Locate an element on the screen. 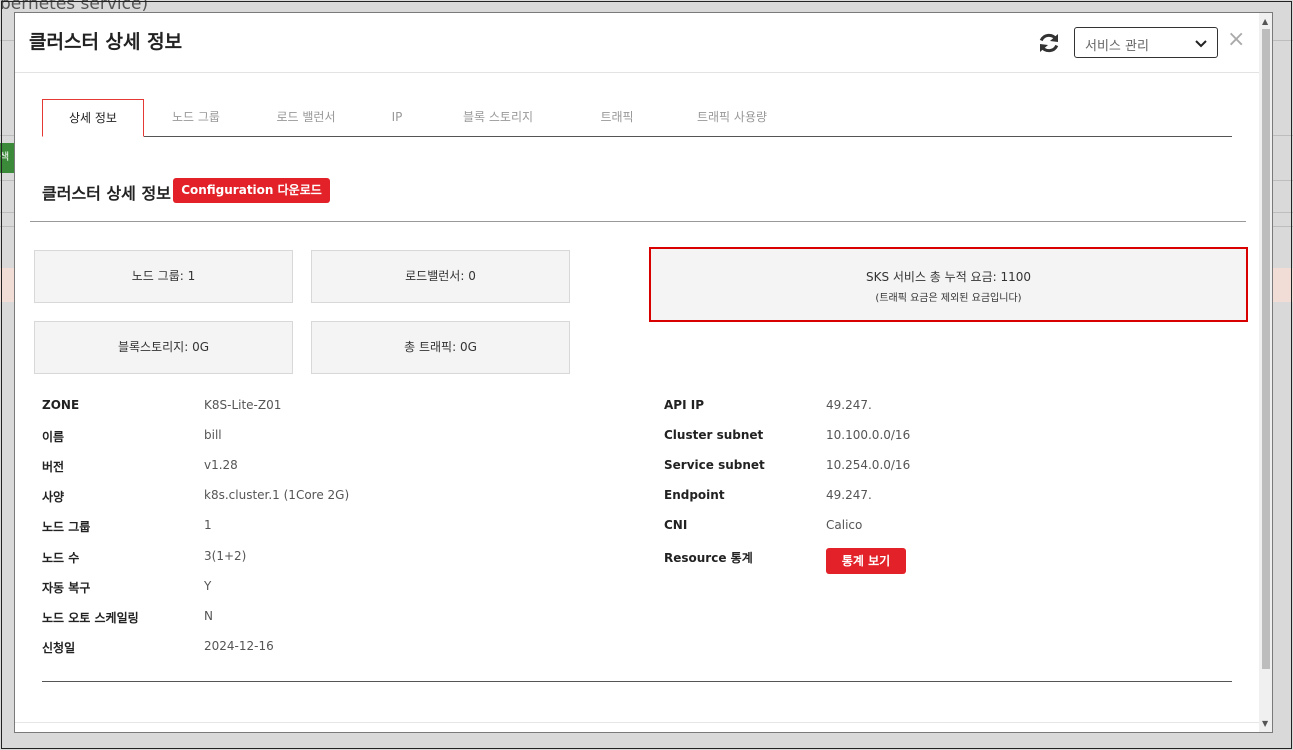  tab-load-balancers: 로드 밸런서 is located at coordinates (306, 118).